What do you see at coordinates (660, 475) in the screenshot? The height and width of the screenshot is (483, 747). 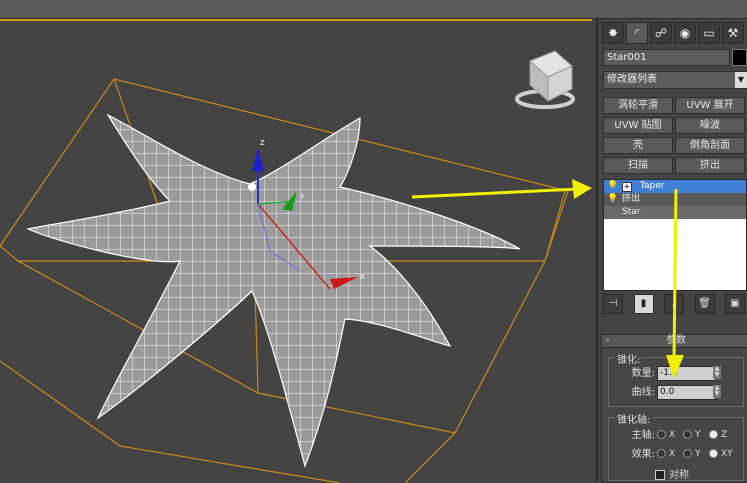 I see `checkbox-box-icon` at bounding box center [660, 475].